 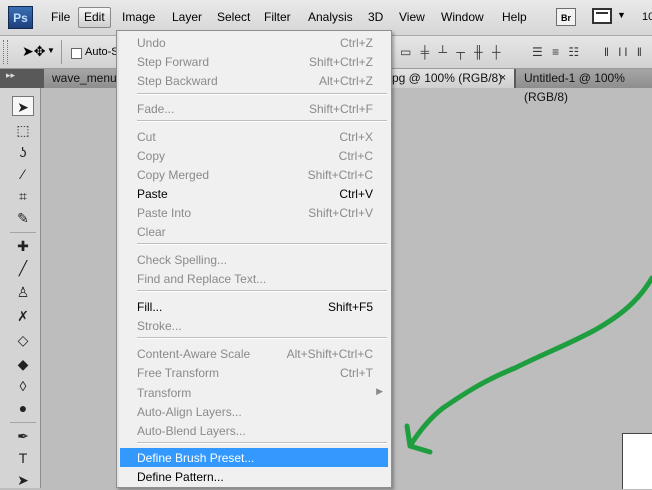 I want to click on quick-selection-tool-icon: ⁄, so click(x=23, y=174).